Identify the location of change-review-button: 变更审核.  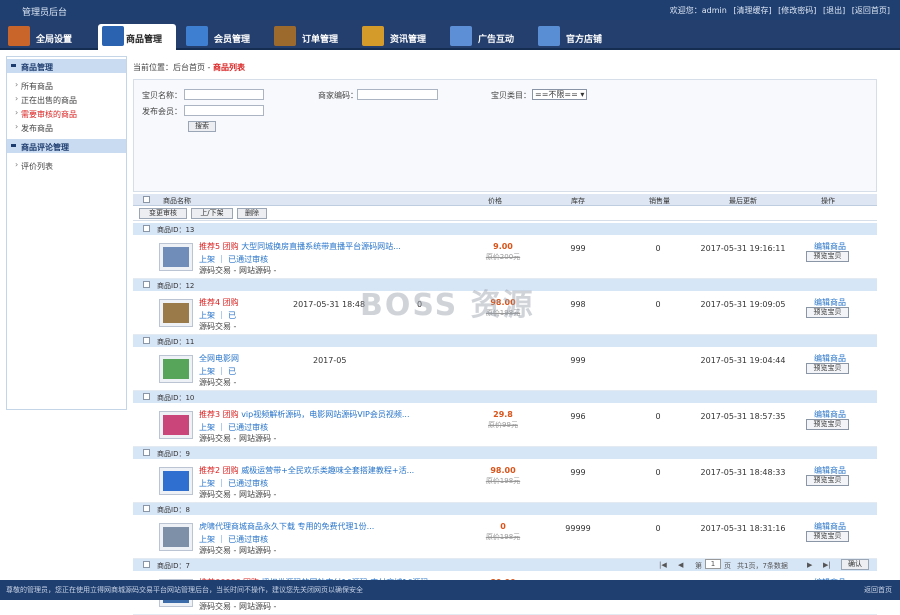
(163, 213).